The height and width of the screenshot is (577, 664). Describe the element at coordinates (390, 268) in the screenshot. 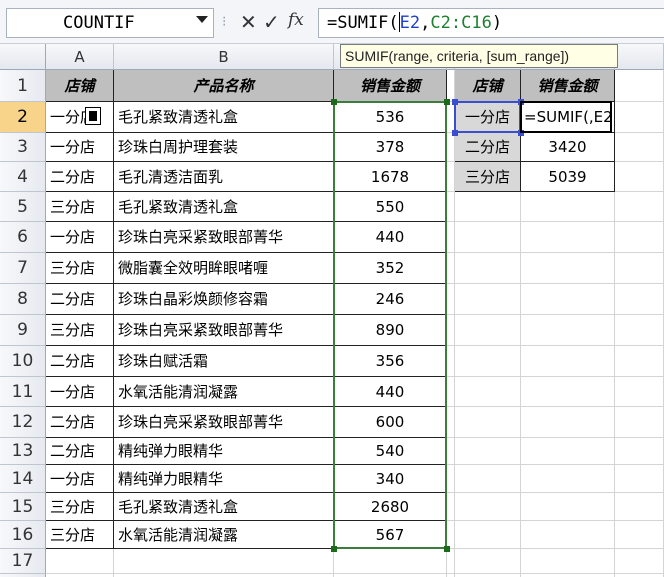

I see `cell-sales-amount: 352` at that location.